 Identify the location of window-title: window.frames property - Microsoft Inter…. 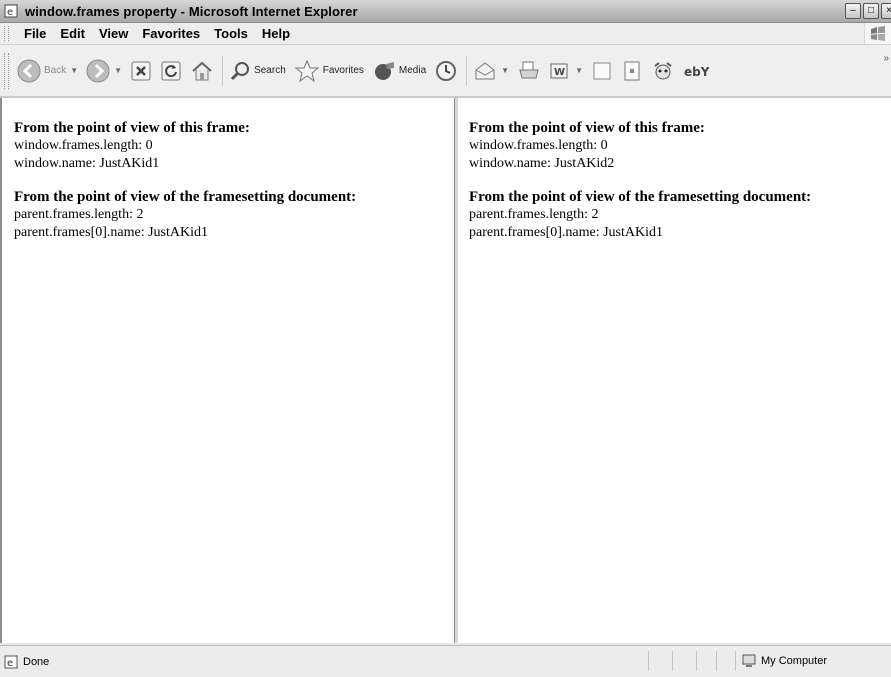
(191, 11).